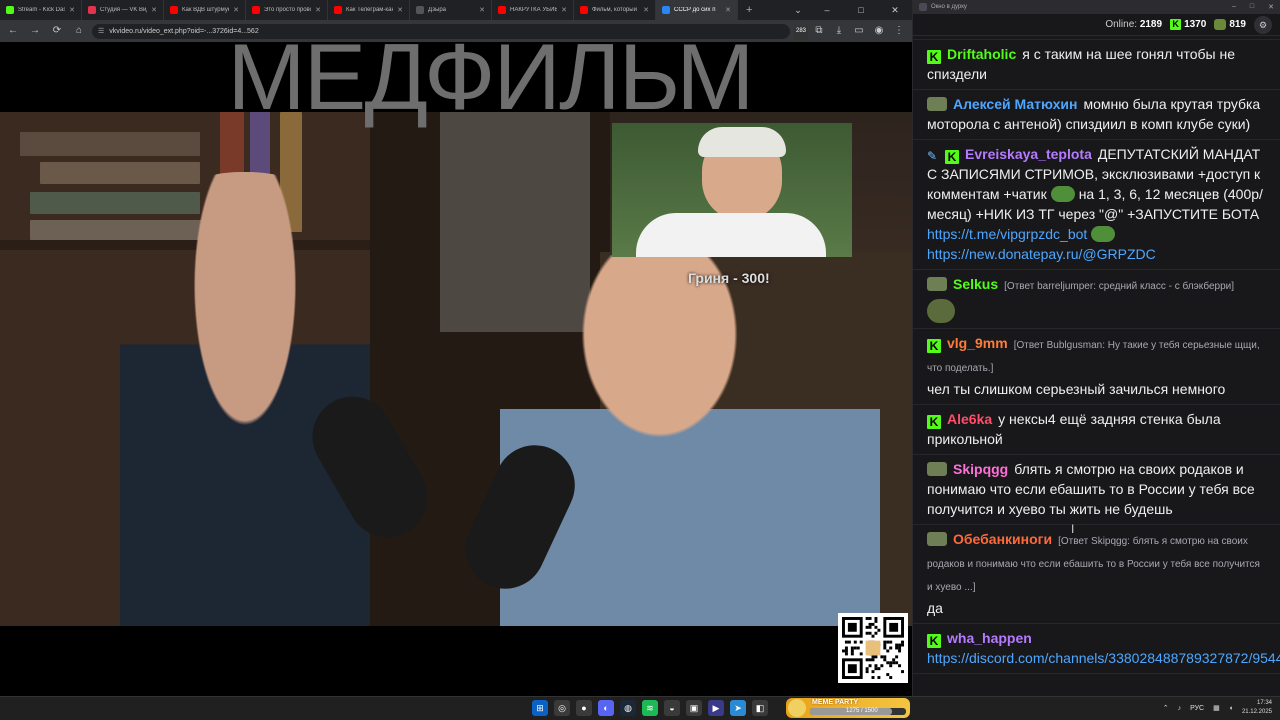  What do you see at coordinates (975, 284) in the screenshot?
I see `chat-username: Selkus` at bounding box center [975, 284].